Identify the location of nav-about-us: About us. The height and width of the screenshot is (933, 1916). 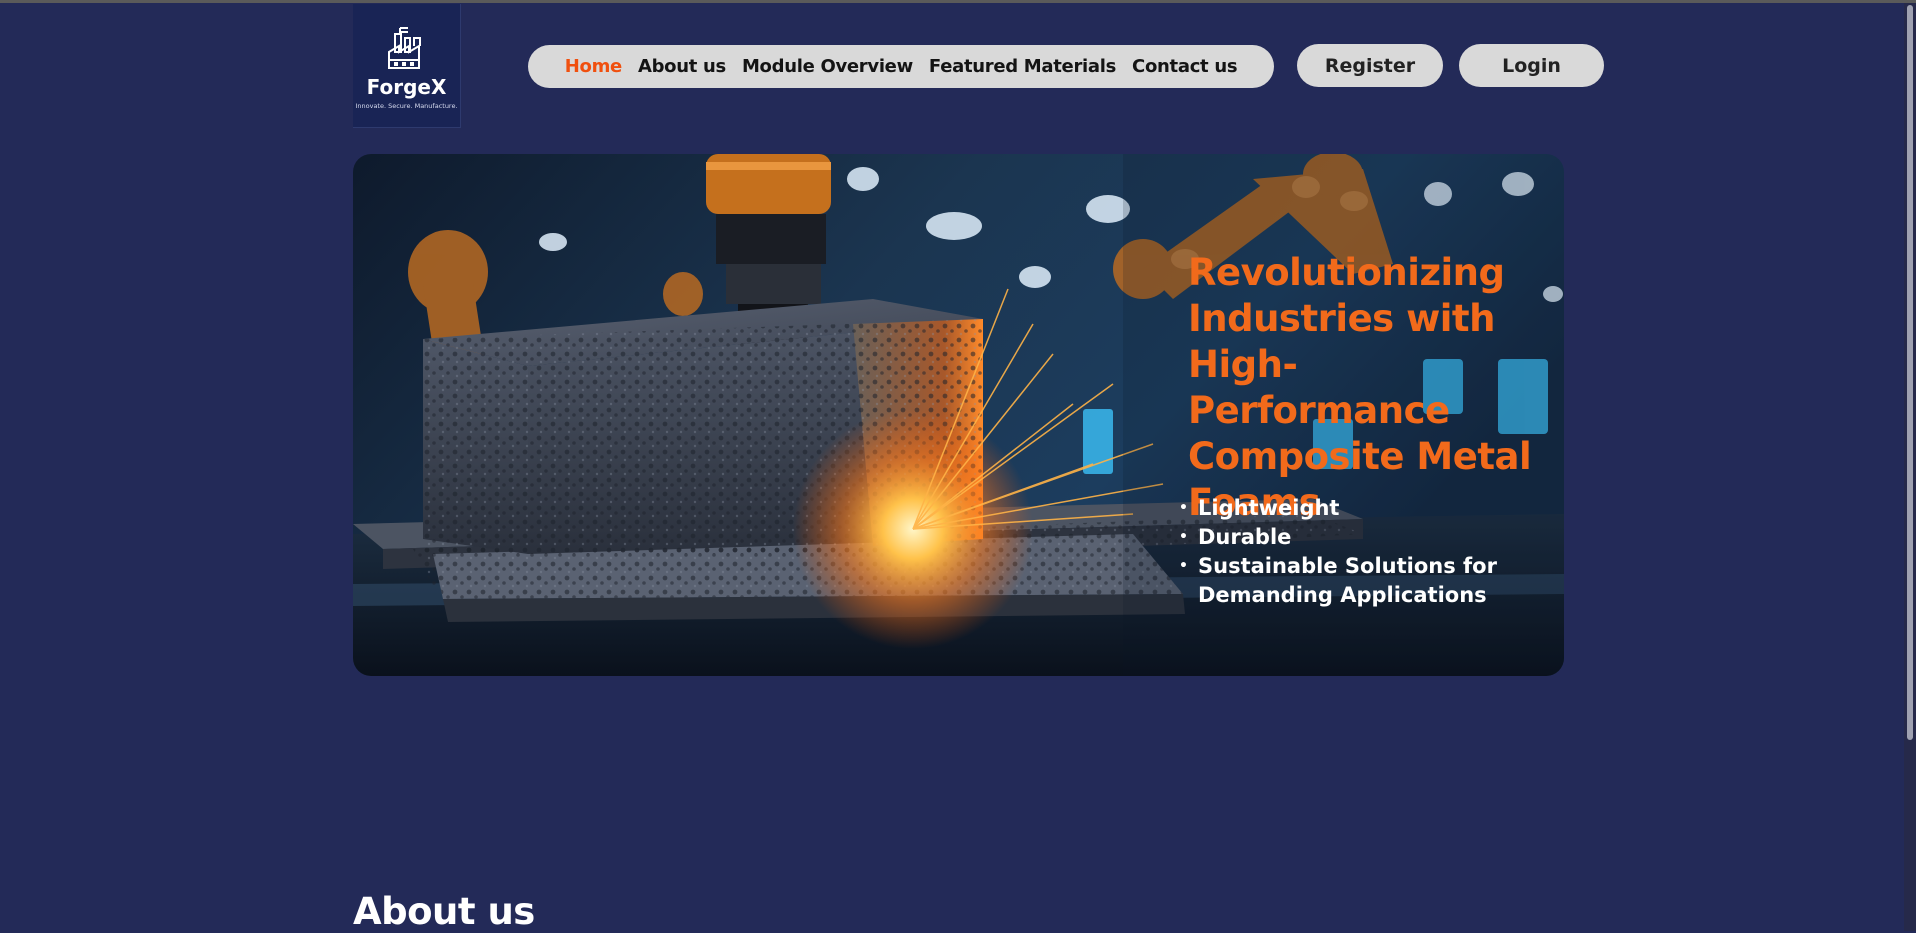
(682, 66).